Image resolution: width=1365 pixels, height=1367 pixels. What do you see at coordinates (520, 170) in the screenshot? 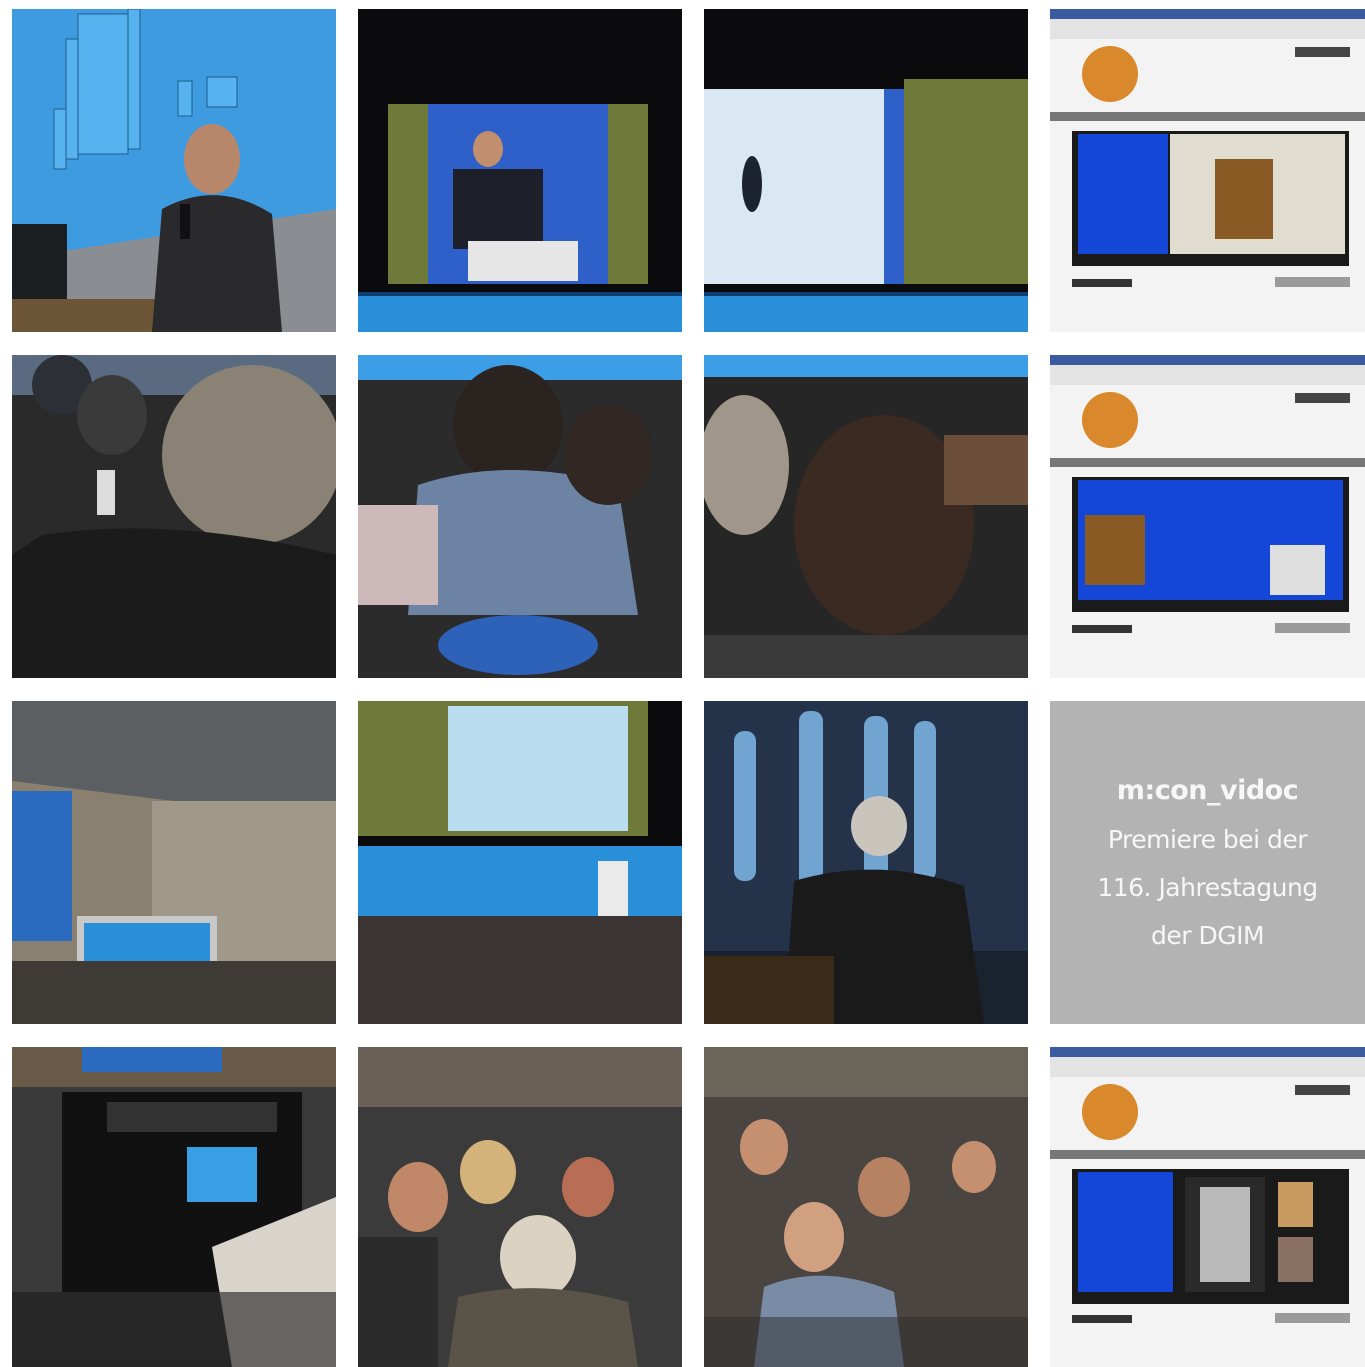
I see `photo-stage-screen-speaker` at bounding box center [520, 170].